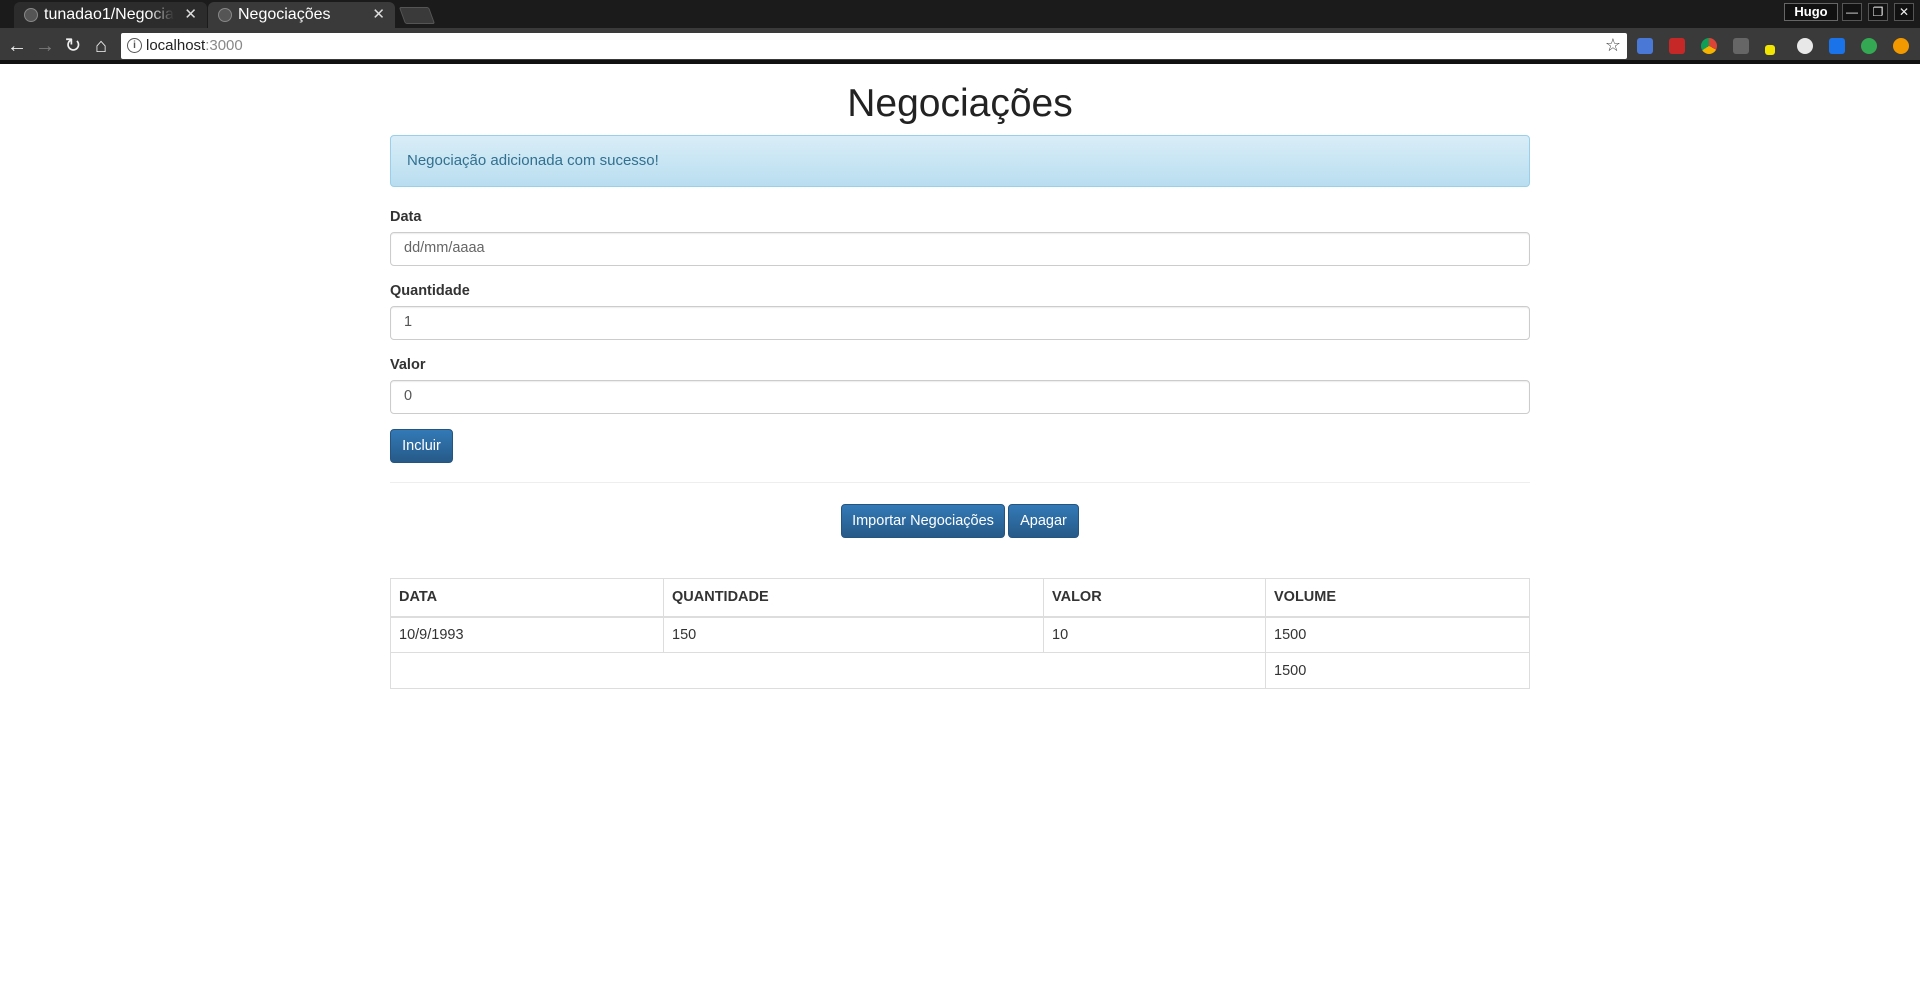  I want to click on column-header: VALOR, so click(1154, 598).